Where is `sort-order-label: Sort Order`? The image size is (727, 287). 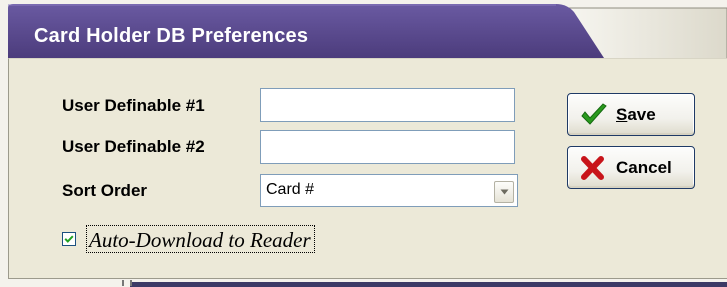
sort-order-label: Sort Order is located at coordinates (105, 190).